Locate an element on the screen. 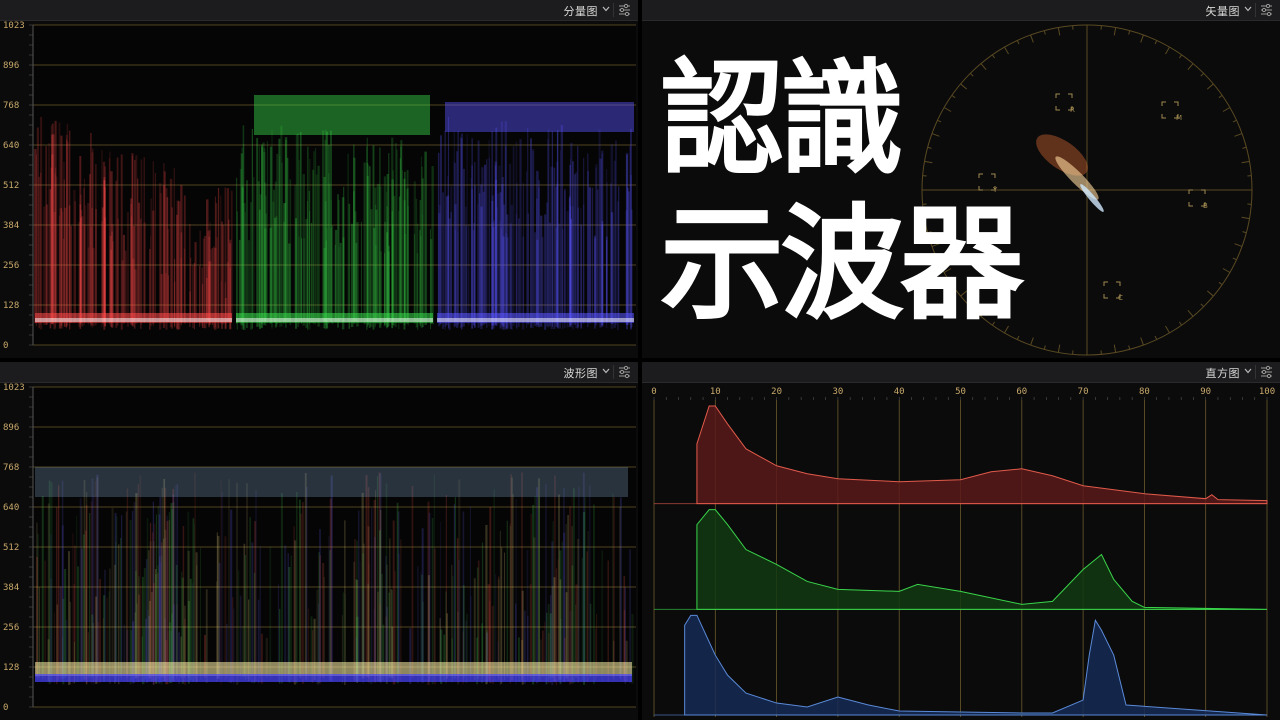  vectorscope-target-label: M is located at coordinates (1179, 118).